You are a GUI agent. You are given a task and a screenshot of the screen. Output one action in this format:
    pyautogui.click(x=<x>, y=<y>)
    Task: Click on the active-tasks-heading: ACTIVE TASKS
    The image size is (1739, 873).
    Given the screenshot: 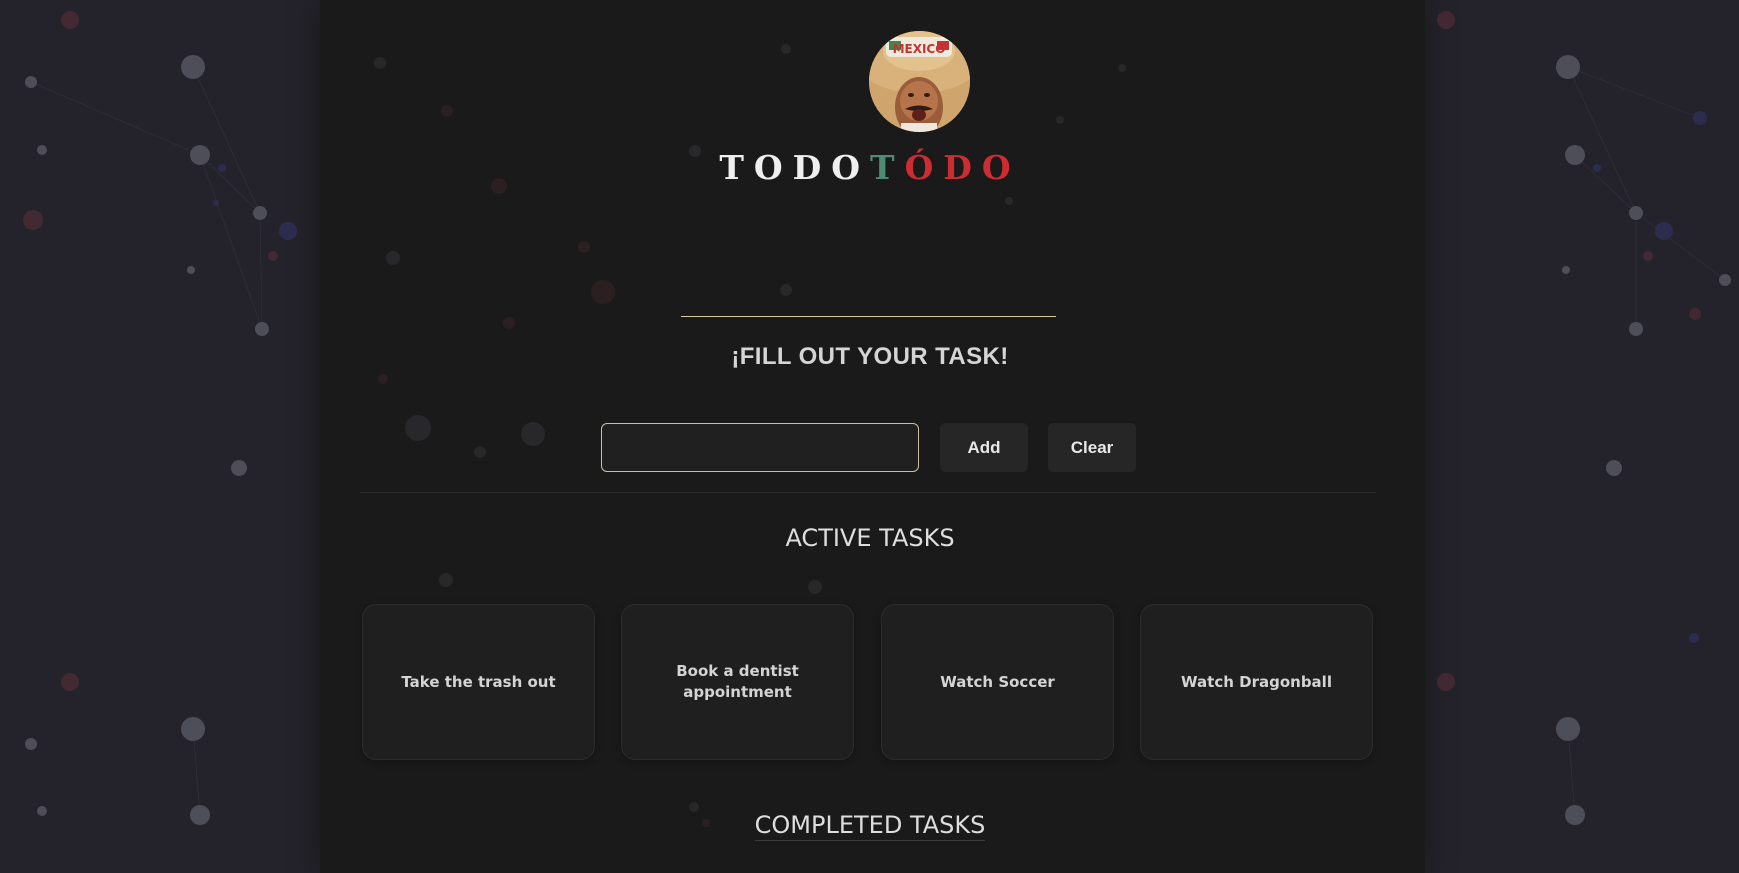 What is the action you would take?
    pyautogui.click(x=870, y=538)
    